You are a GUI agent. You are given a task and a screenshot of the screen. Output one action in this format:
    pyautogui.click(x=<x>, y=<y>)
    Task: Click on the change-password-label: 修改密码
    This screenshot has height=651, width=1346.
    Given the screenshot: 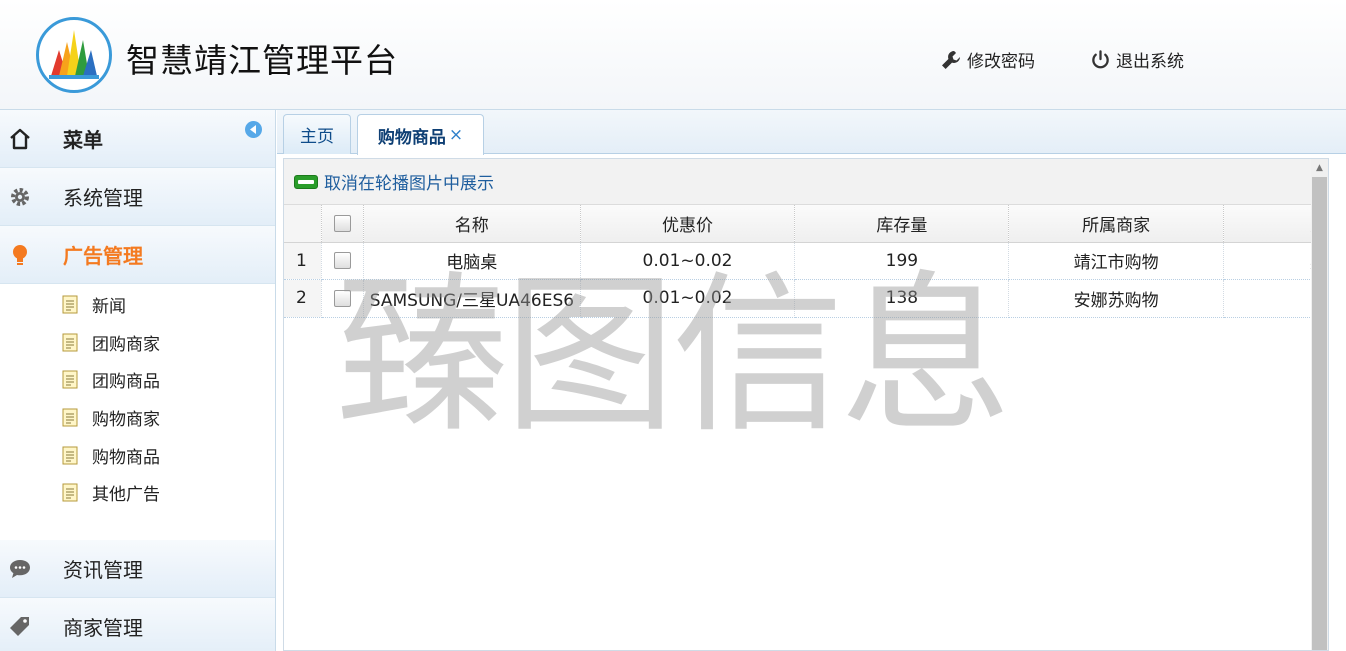 What is the action you would take?
    pyautogui.click(x=1001, y=62)
    